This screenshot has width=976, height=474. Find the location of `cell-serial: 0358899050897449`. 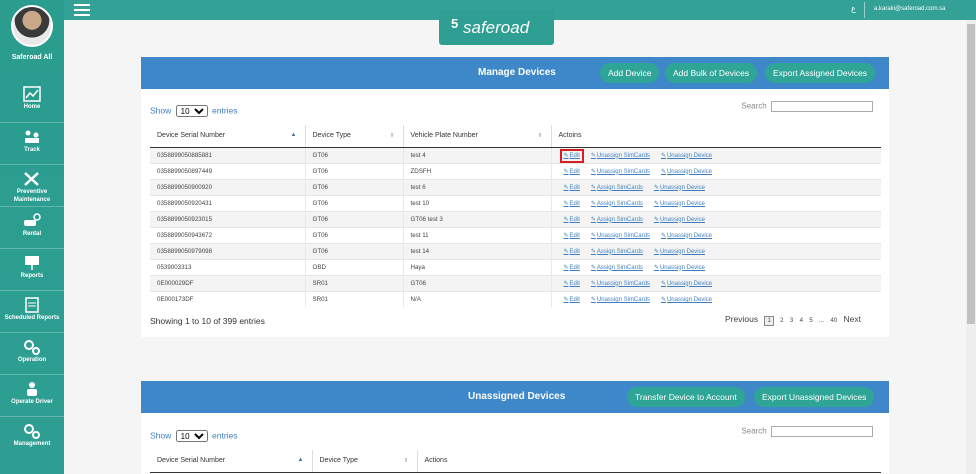

cell-serial: 0358899050897449 is located at coordinates (227, 170).